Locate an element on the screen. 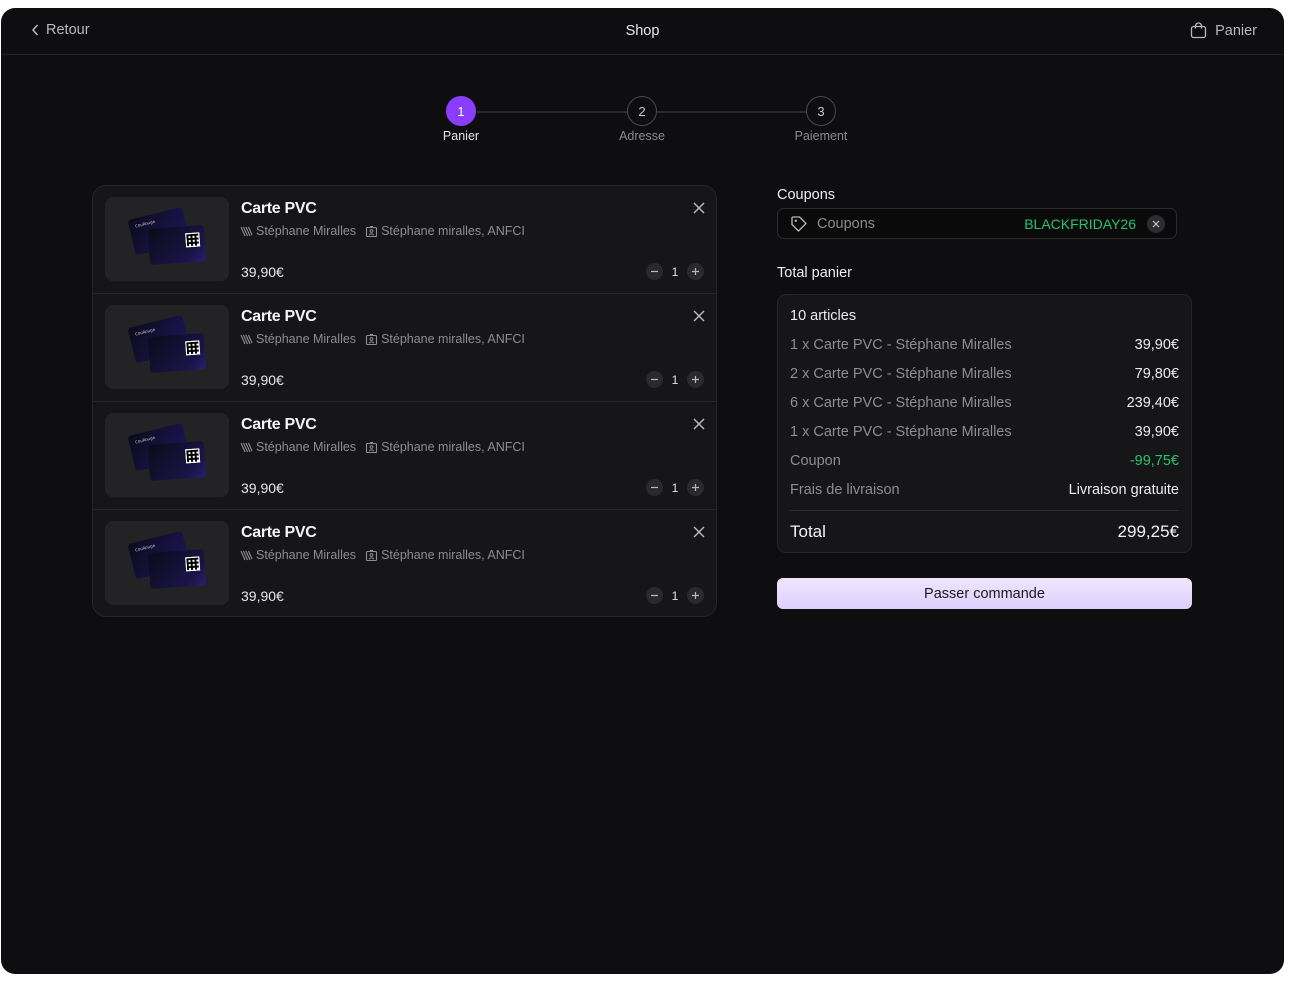  summary-divider is located at coordinates (984, 510).